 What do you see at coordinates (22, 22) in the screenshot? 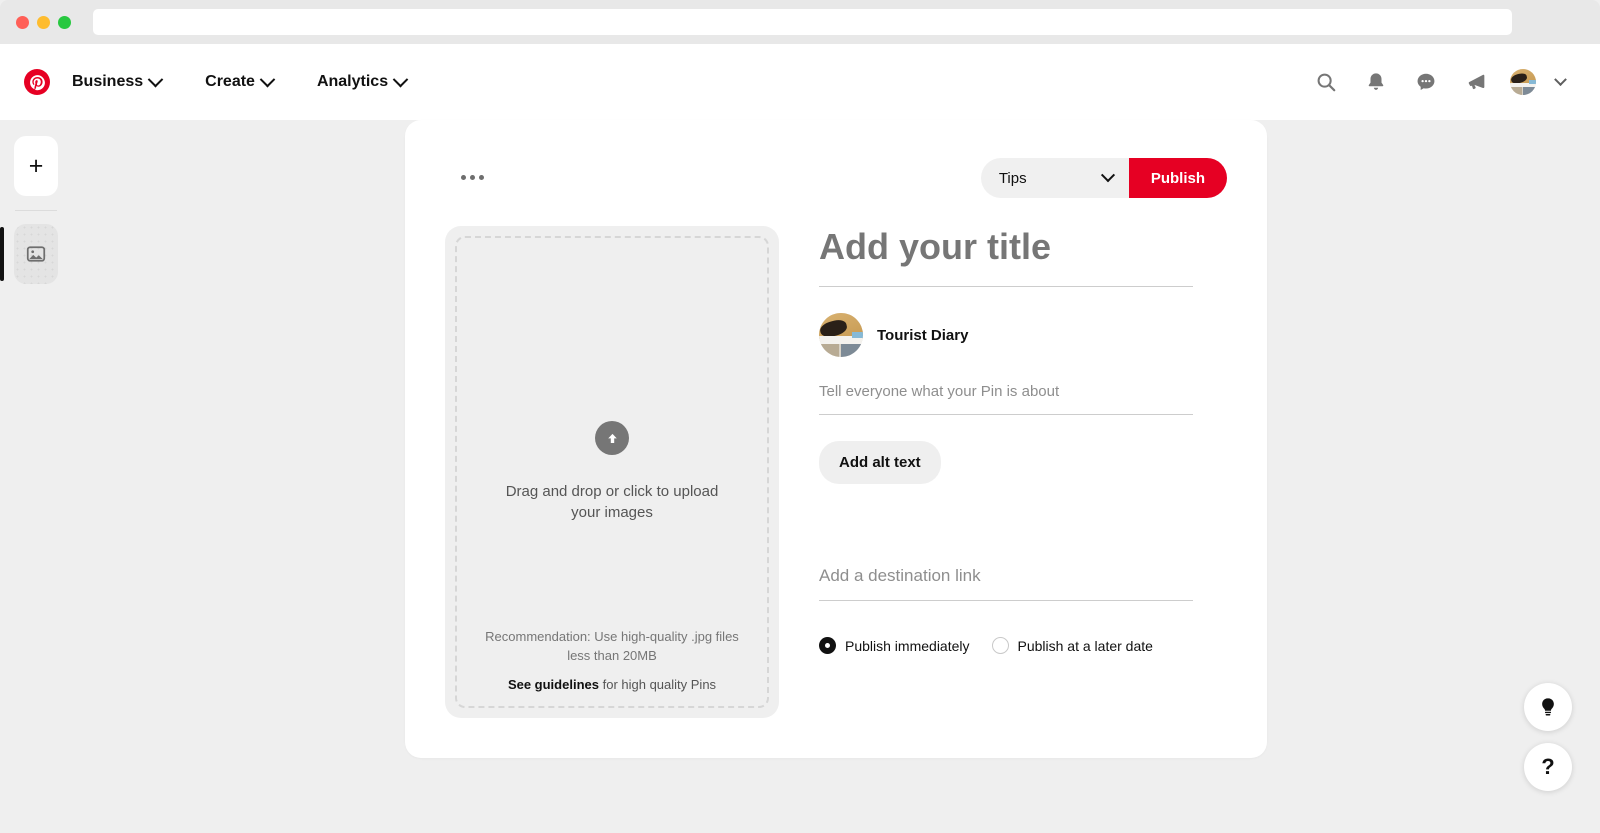
I see `window-close-button` at bounding box center [22, 22].